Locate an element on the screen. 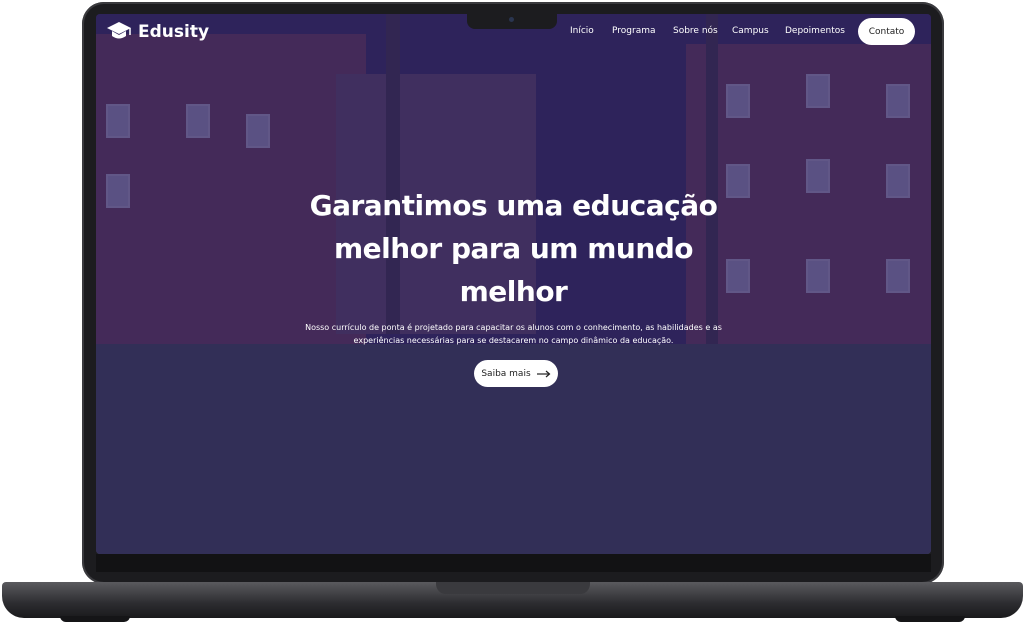 The image size is (1025, 625). nav-item-programa: Programa is located at coordinates (634, 31).